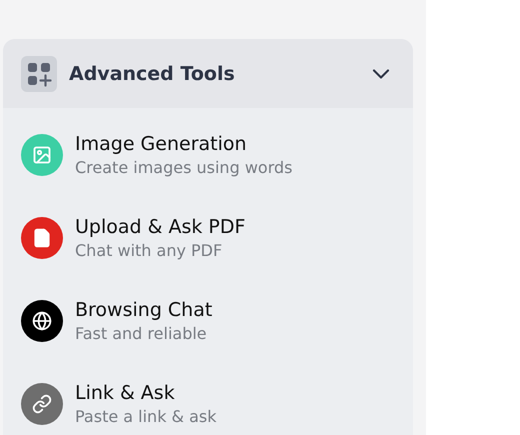 This screenshot has width=520, height=435. I want to click on globe-icon, so click(42, 320).